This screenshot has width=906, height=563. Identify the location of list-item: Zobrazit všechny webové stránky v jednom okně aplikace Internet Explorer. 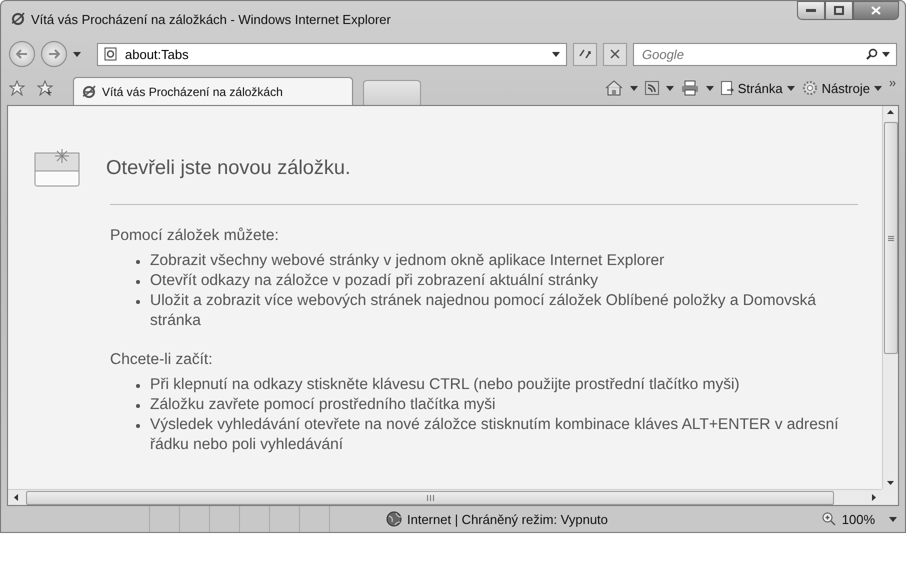
(493, 261).